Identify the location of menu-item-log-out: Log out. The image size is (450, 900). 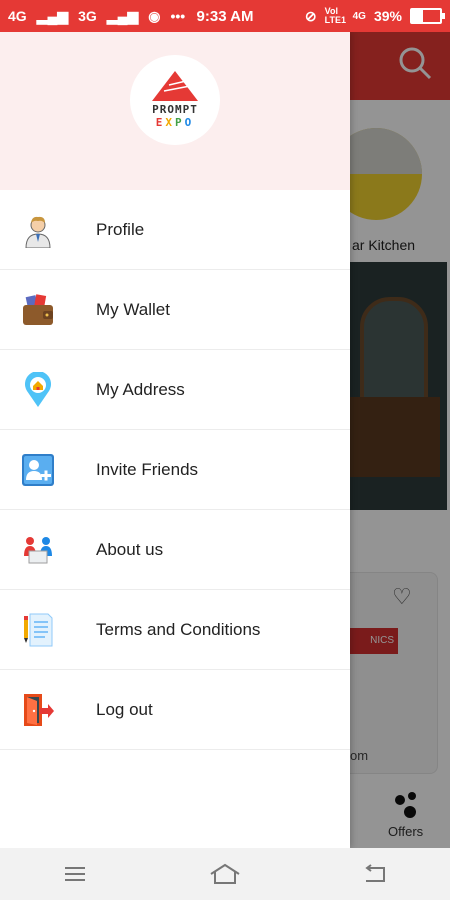
(175, 710).